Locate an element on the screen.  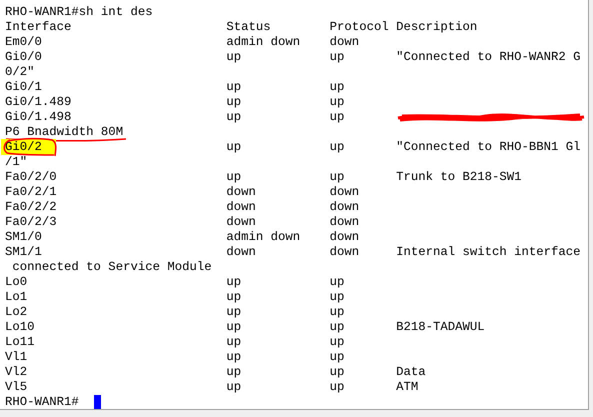
table-cell: Vl2 is located at coordinates (16, 372).